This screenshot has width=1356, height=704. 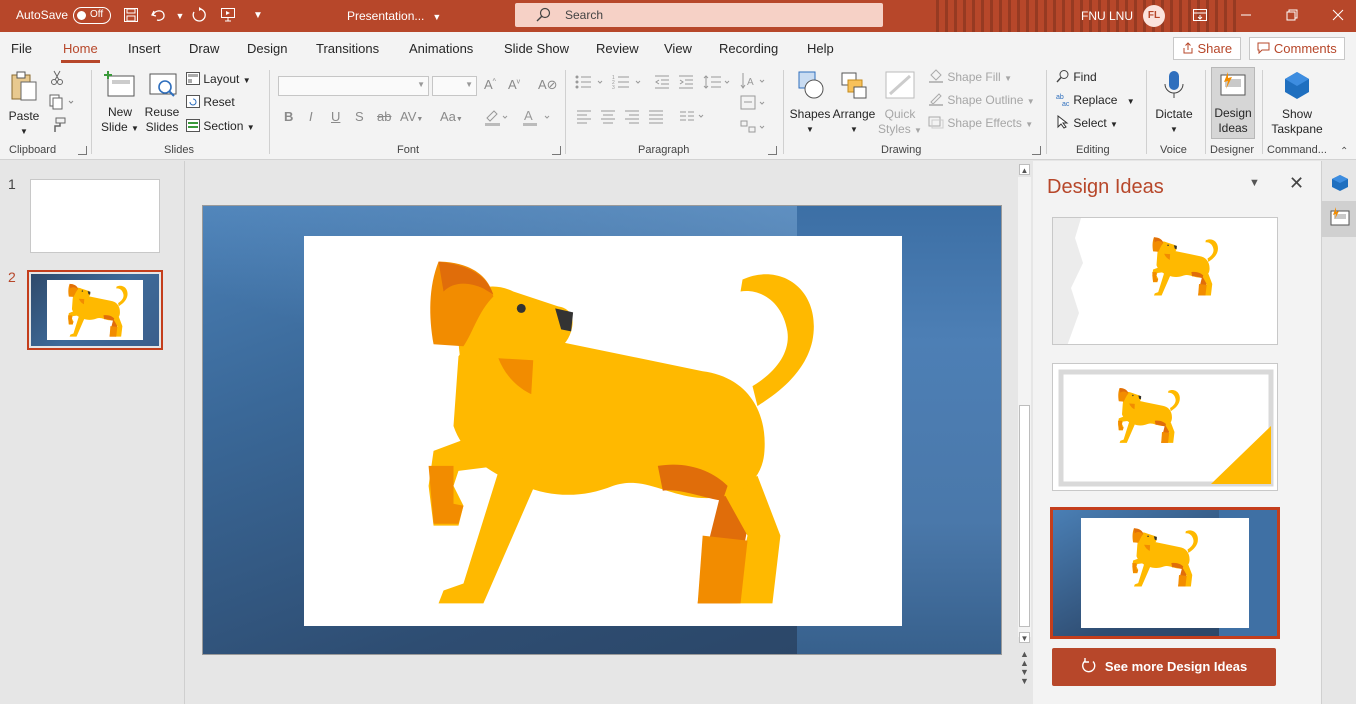 I want to click on italic-icon: I, so click(x=311, y=116).